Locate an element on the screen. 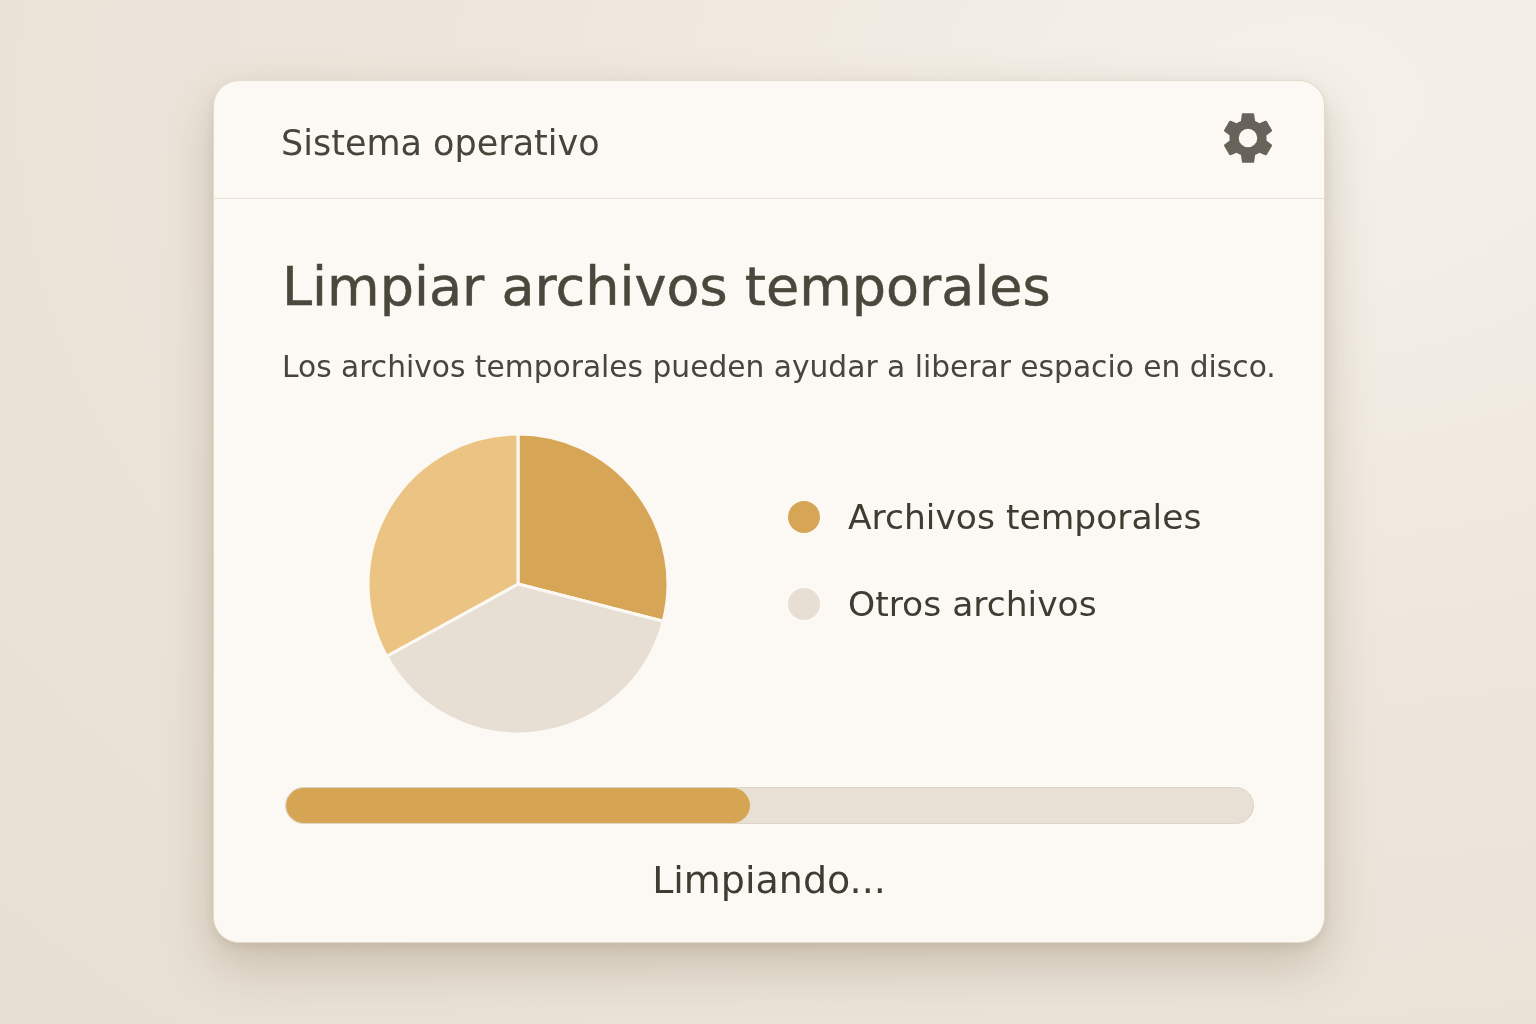 Image resolution: width=1536 pixels, height=1024 pixels. window-title: Sistema operativo is located at coordinates (440, 142).